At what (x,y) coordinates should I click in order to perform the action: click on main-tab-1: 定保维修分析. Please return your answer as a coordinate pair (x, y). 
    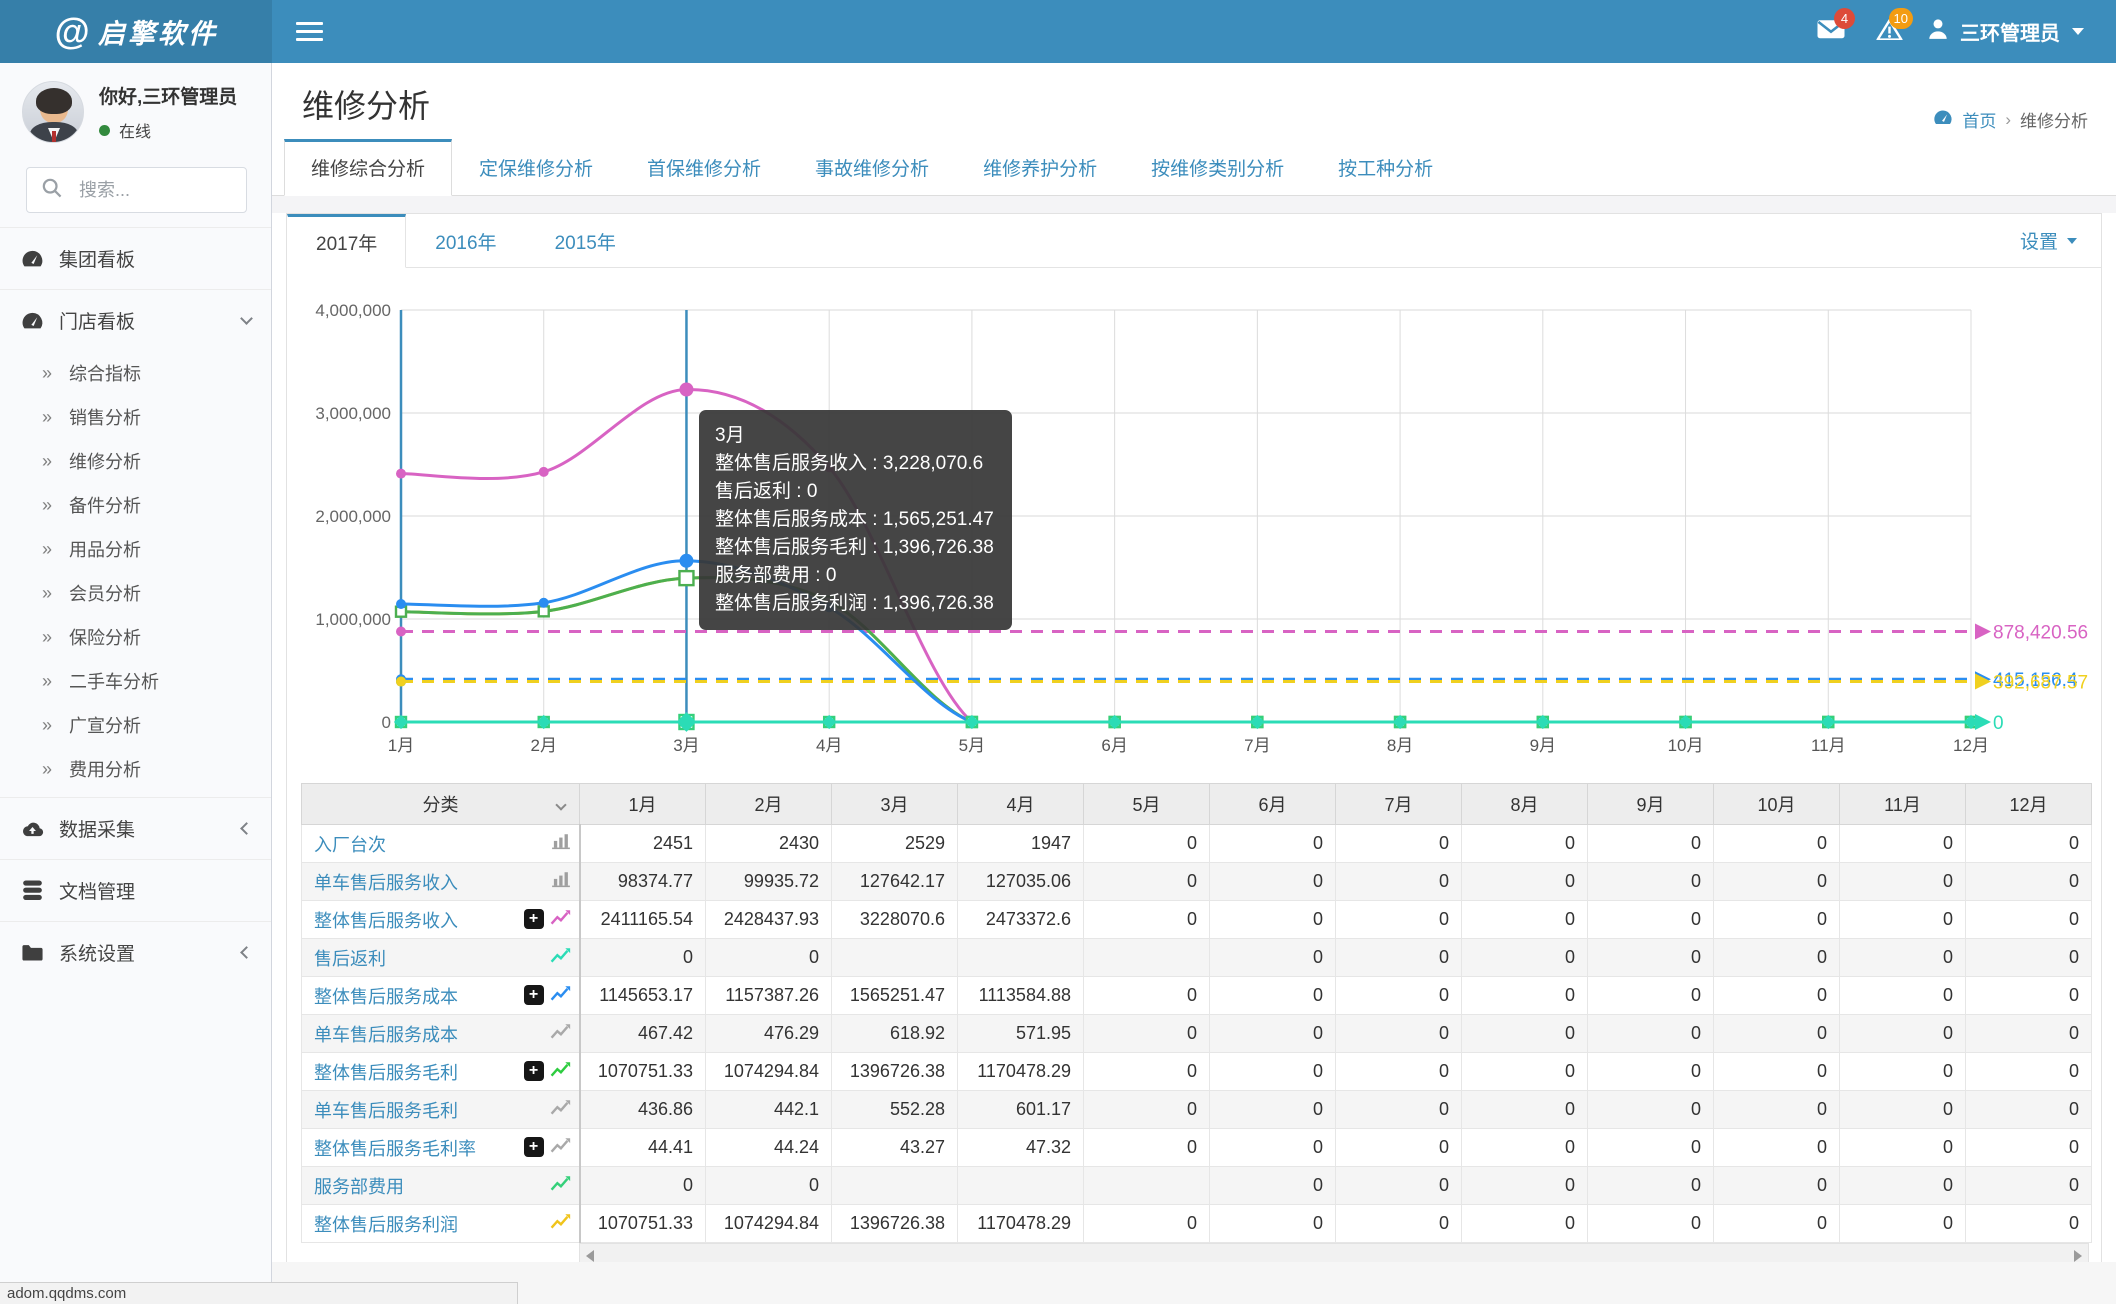
    Looking at the image, I should click on (536, 167).